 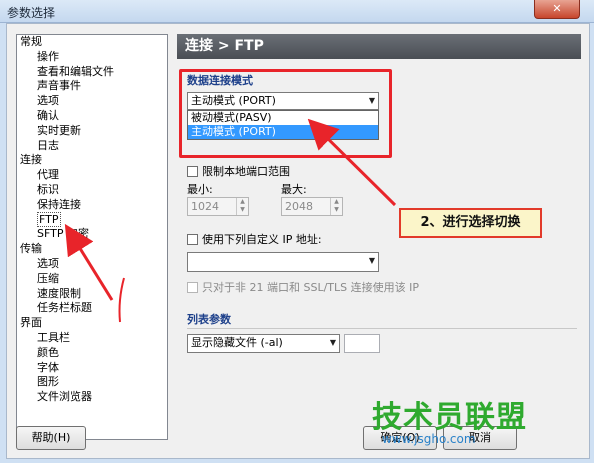 I want to click on watermark-logo: 技术员联盟, so click(x=449, y=417).